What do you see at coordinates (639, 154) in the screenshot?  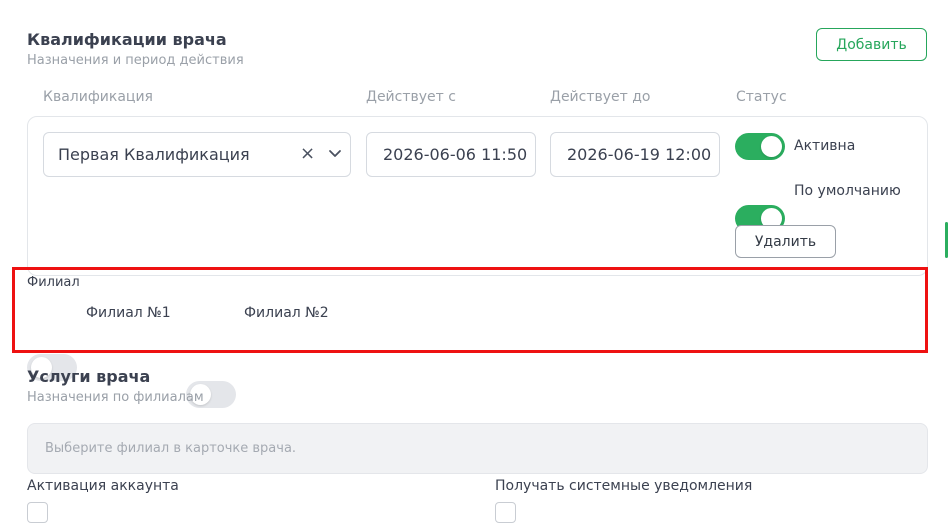 I see `valid-to-value: 2026-06-19 12:00` at bounding box center [639, 154].